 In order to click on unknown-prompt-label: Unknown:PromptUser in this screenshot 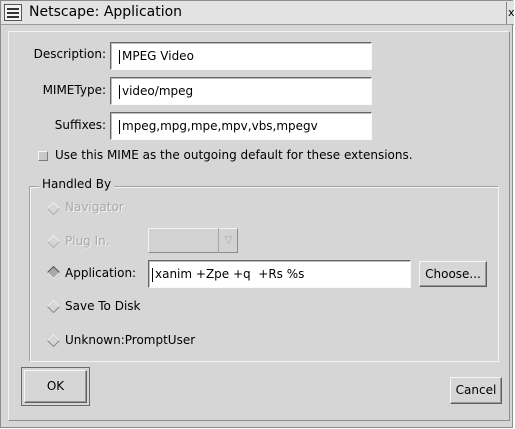, I will do `click(130, 340)`.